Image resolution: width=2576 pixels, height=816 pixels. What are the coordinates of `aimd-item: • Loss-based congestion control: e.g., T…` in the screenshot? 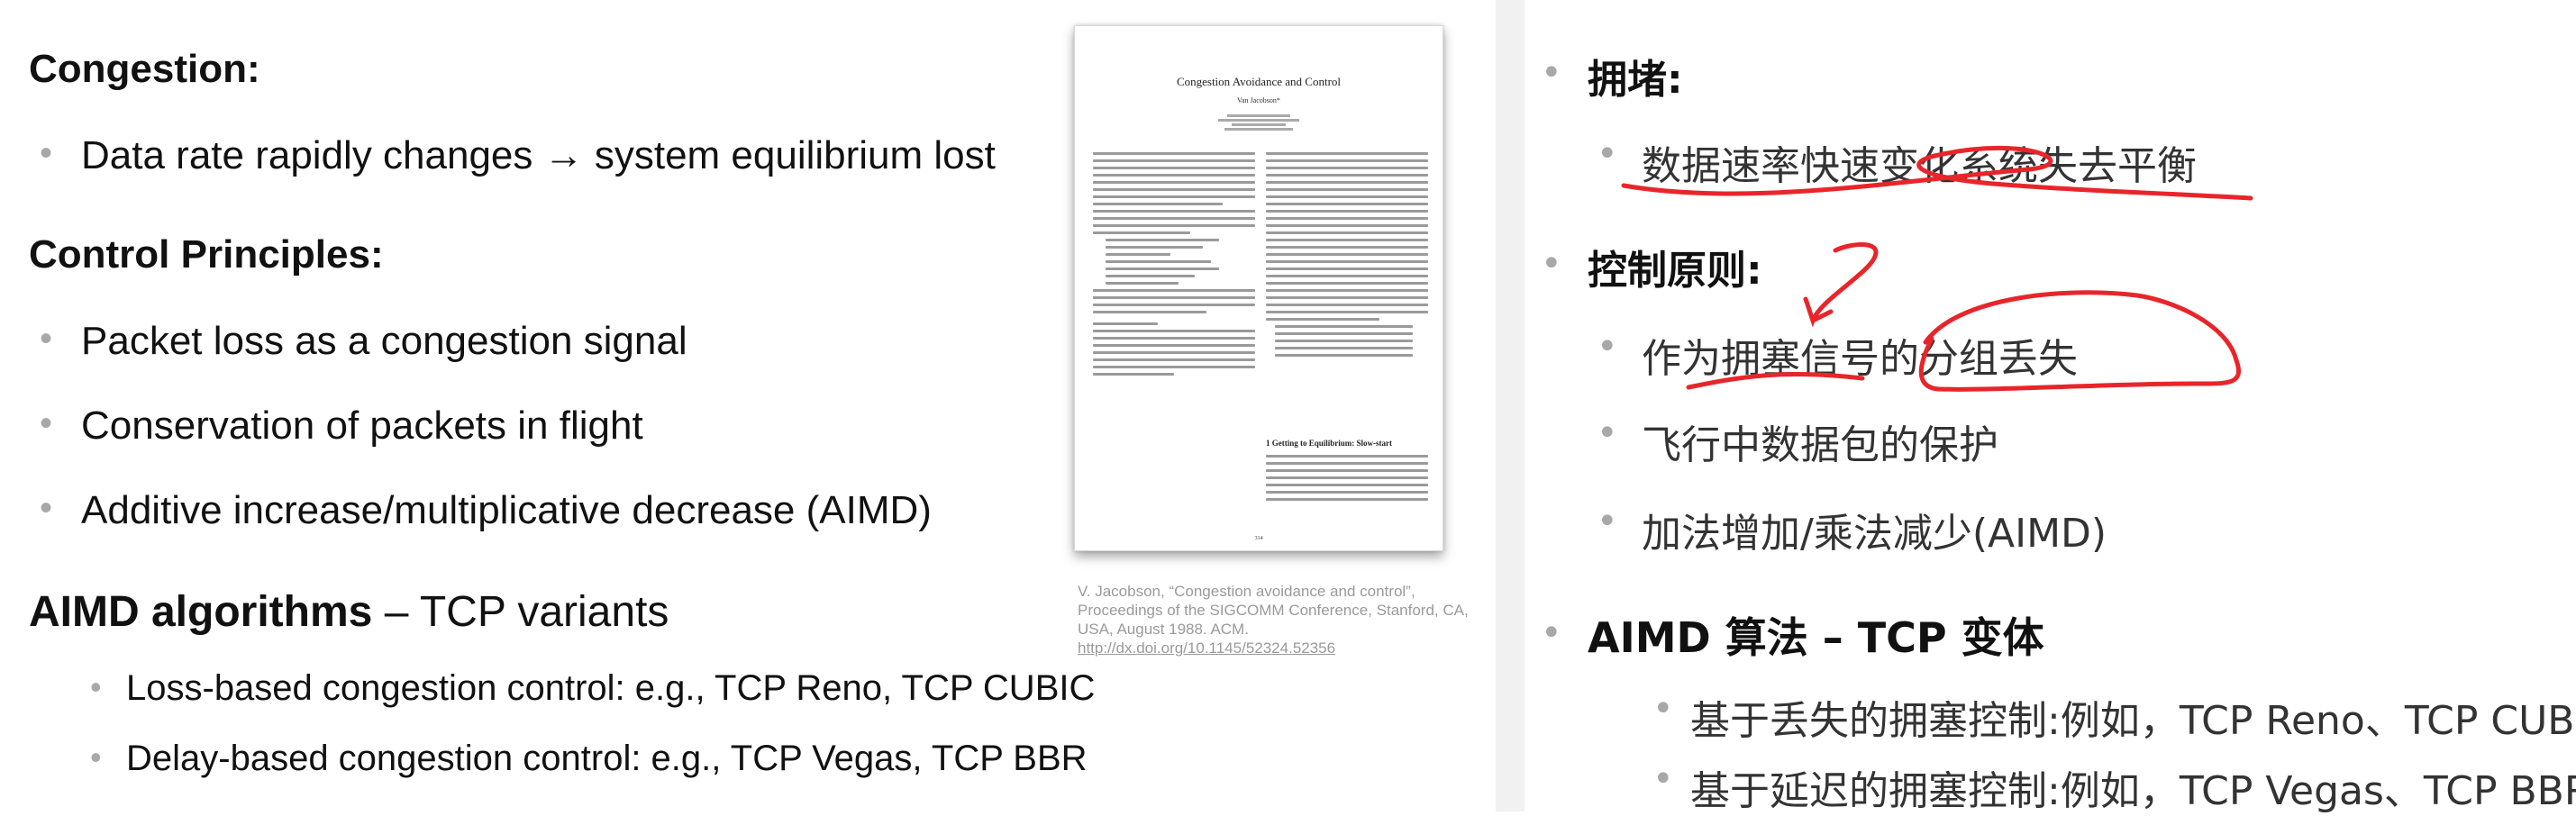 It's located at (593, 688).